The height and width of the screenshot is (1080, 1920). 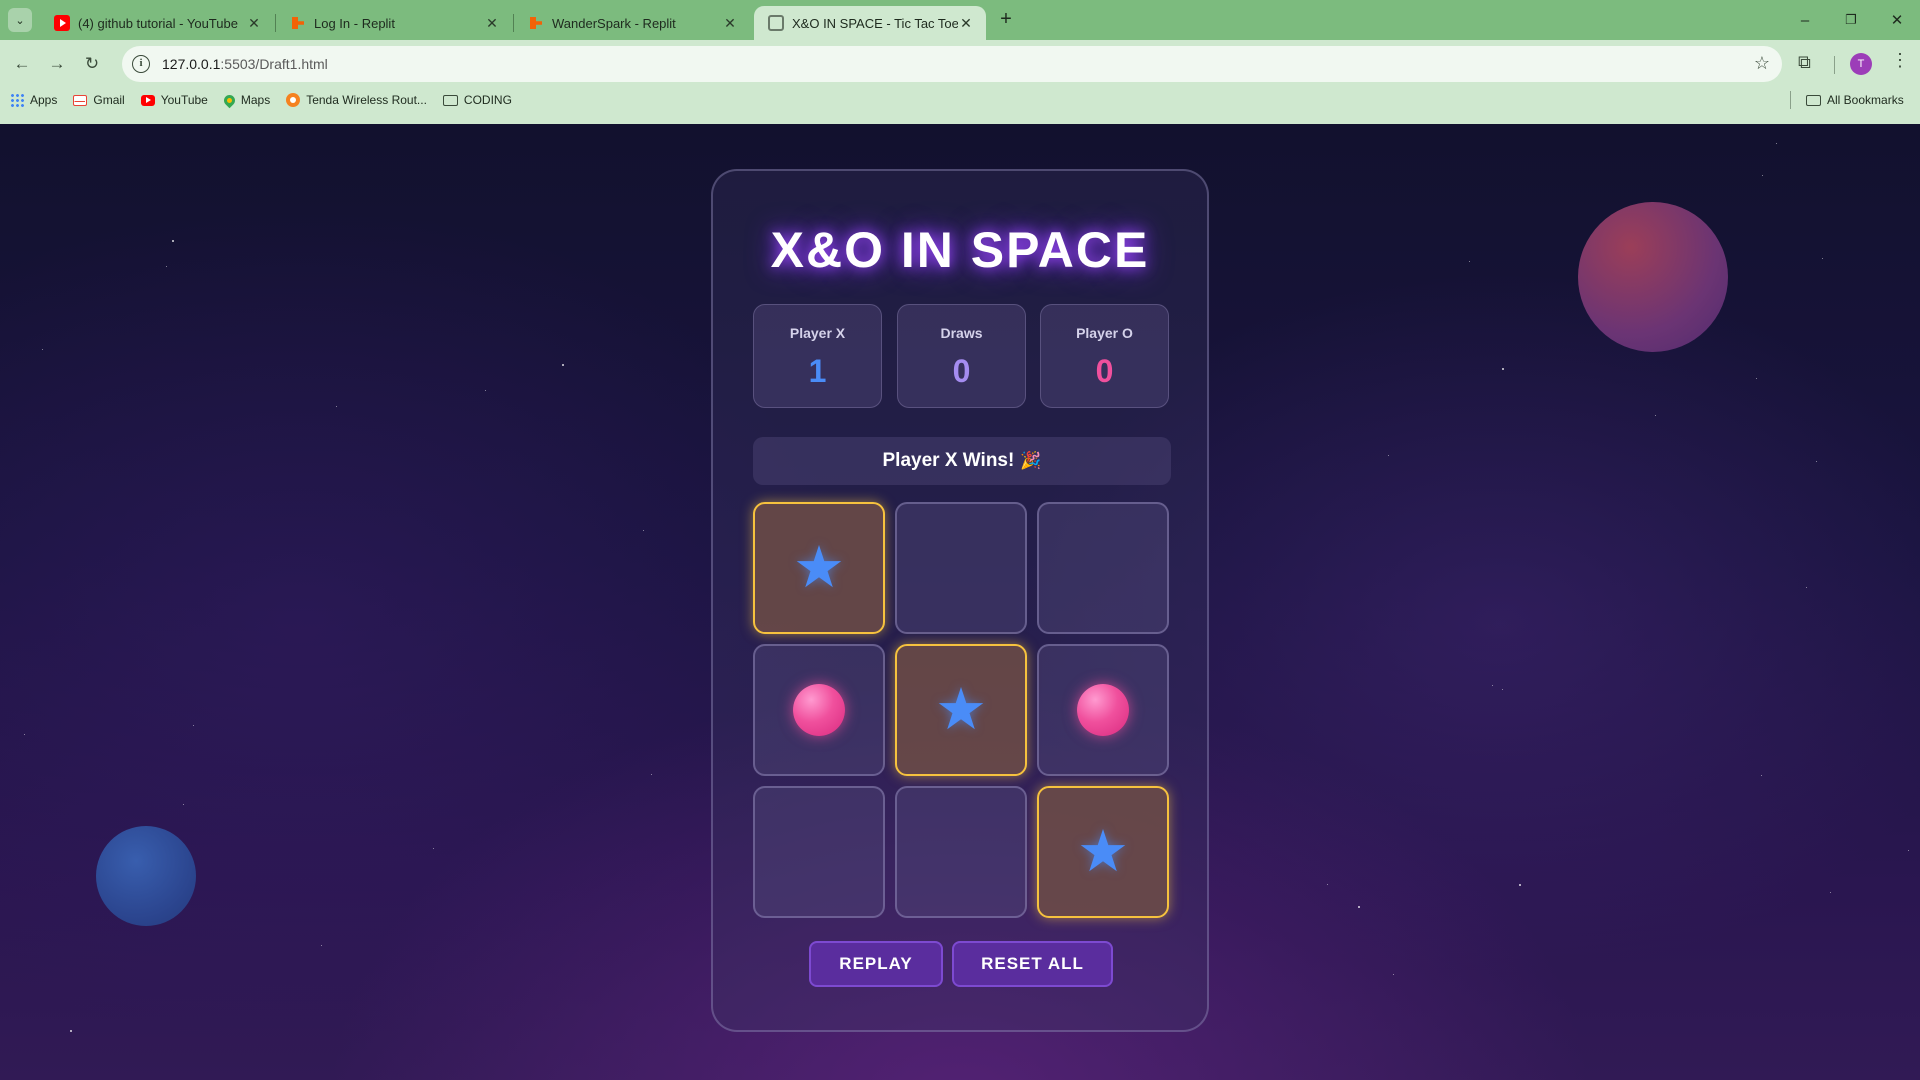 I want to click on o-planet-mark, so click(x=819, y=710).